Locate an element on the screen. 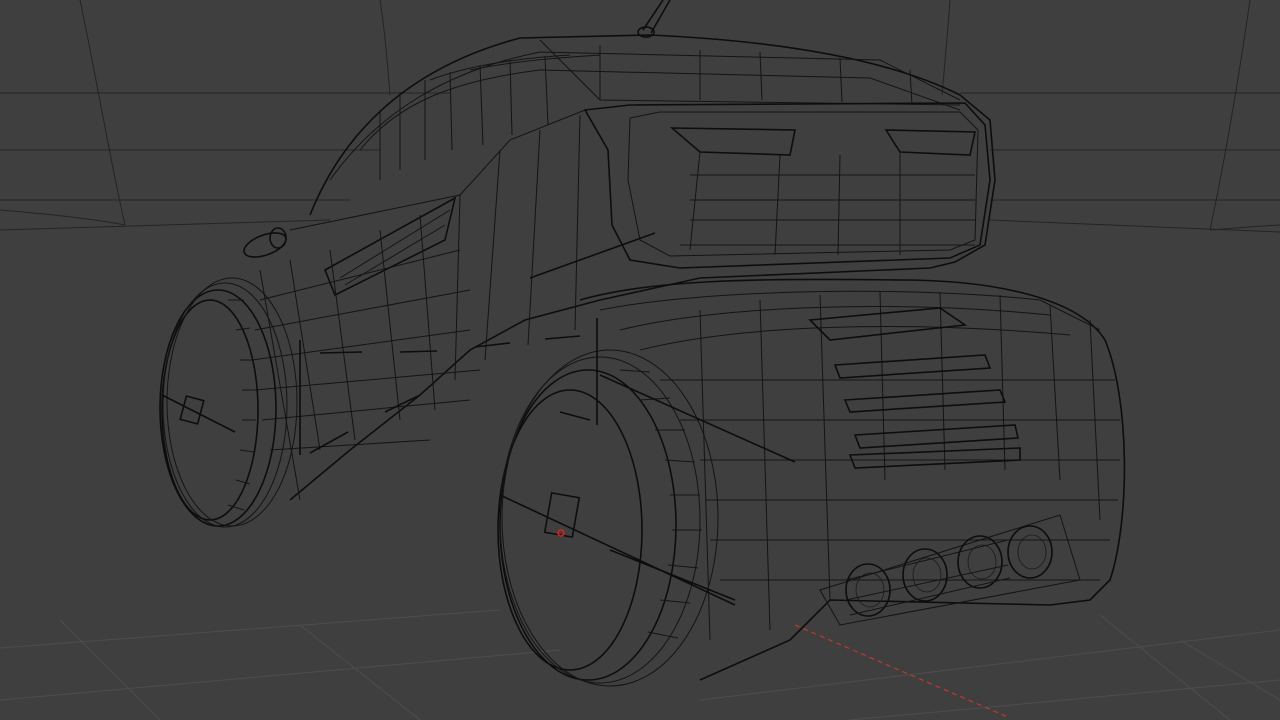 The height and width of the screenshot is (720, 1280). antenna is located at coordinates (654, 19).